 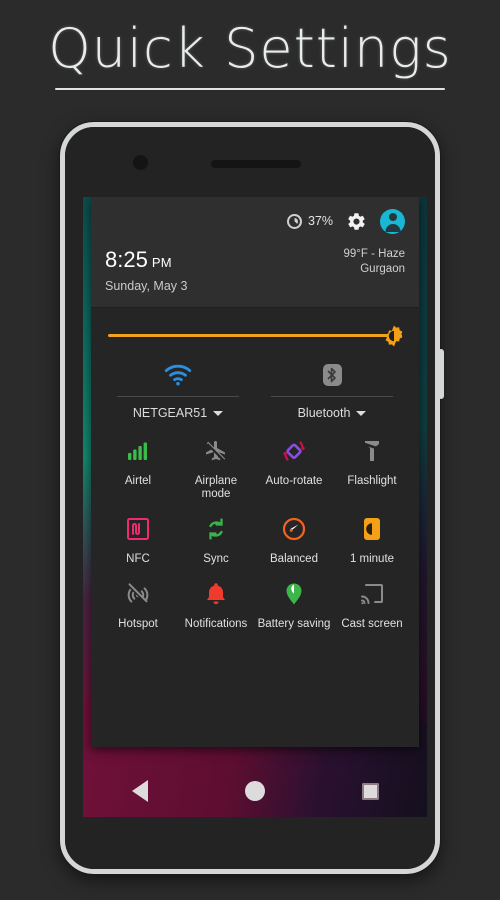 I want to click on bluetooth-icon, so click(x=332, y=375).